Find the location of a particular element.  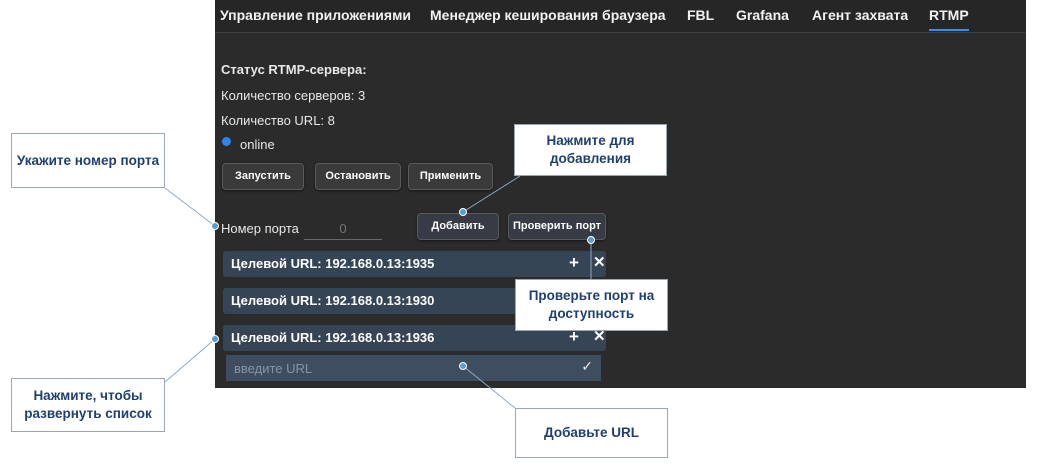

callout-add-url: Добавьте URL is located at coordinates (591, 433).